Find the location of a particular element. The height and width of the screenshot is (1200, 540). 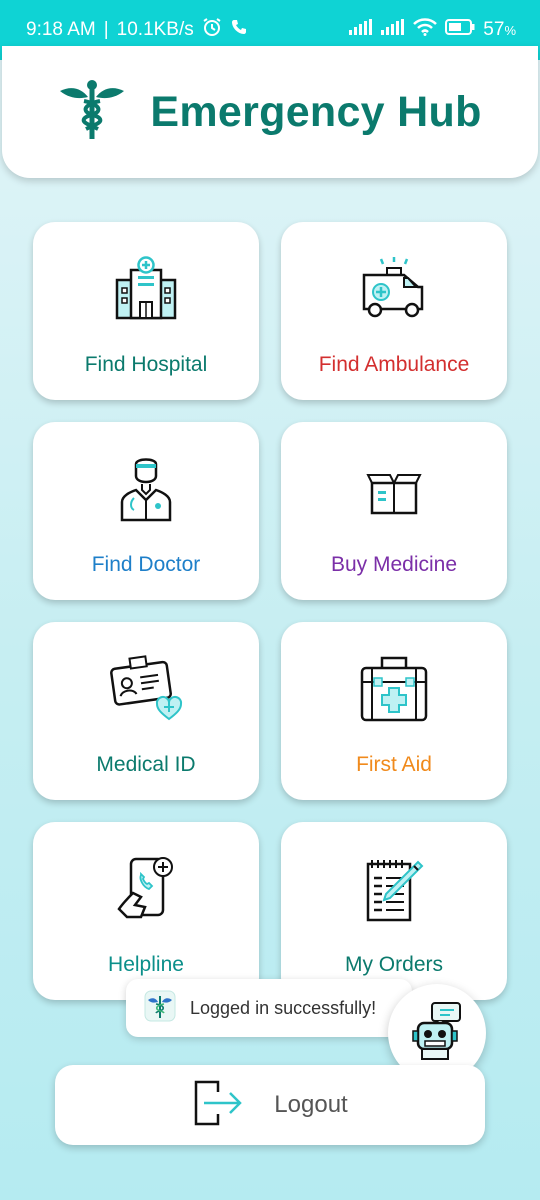

tile-label: My Orders is located at coordinates (393, 964).